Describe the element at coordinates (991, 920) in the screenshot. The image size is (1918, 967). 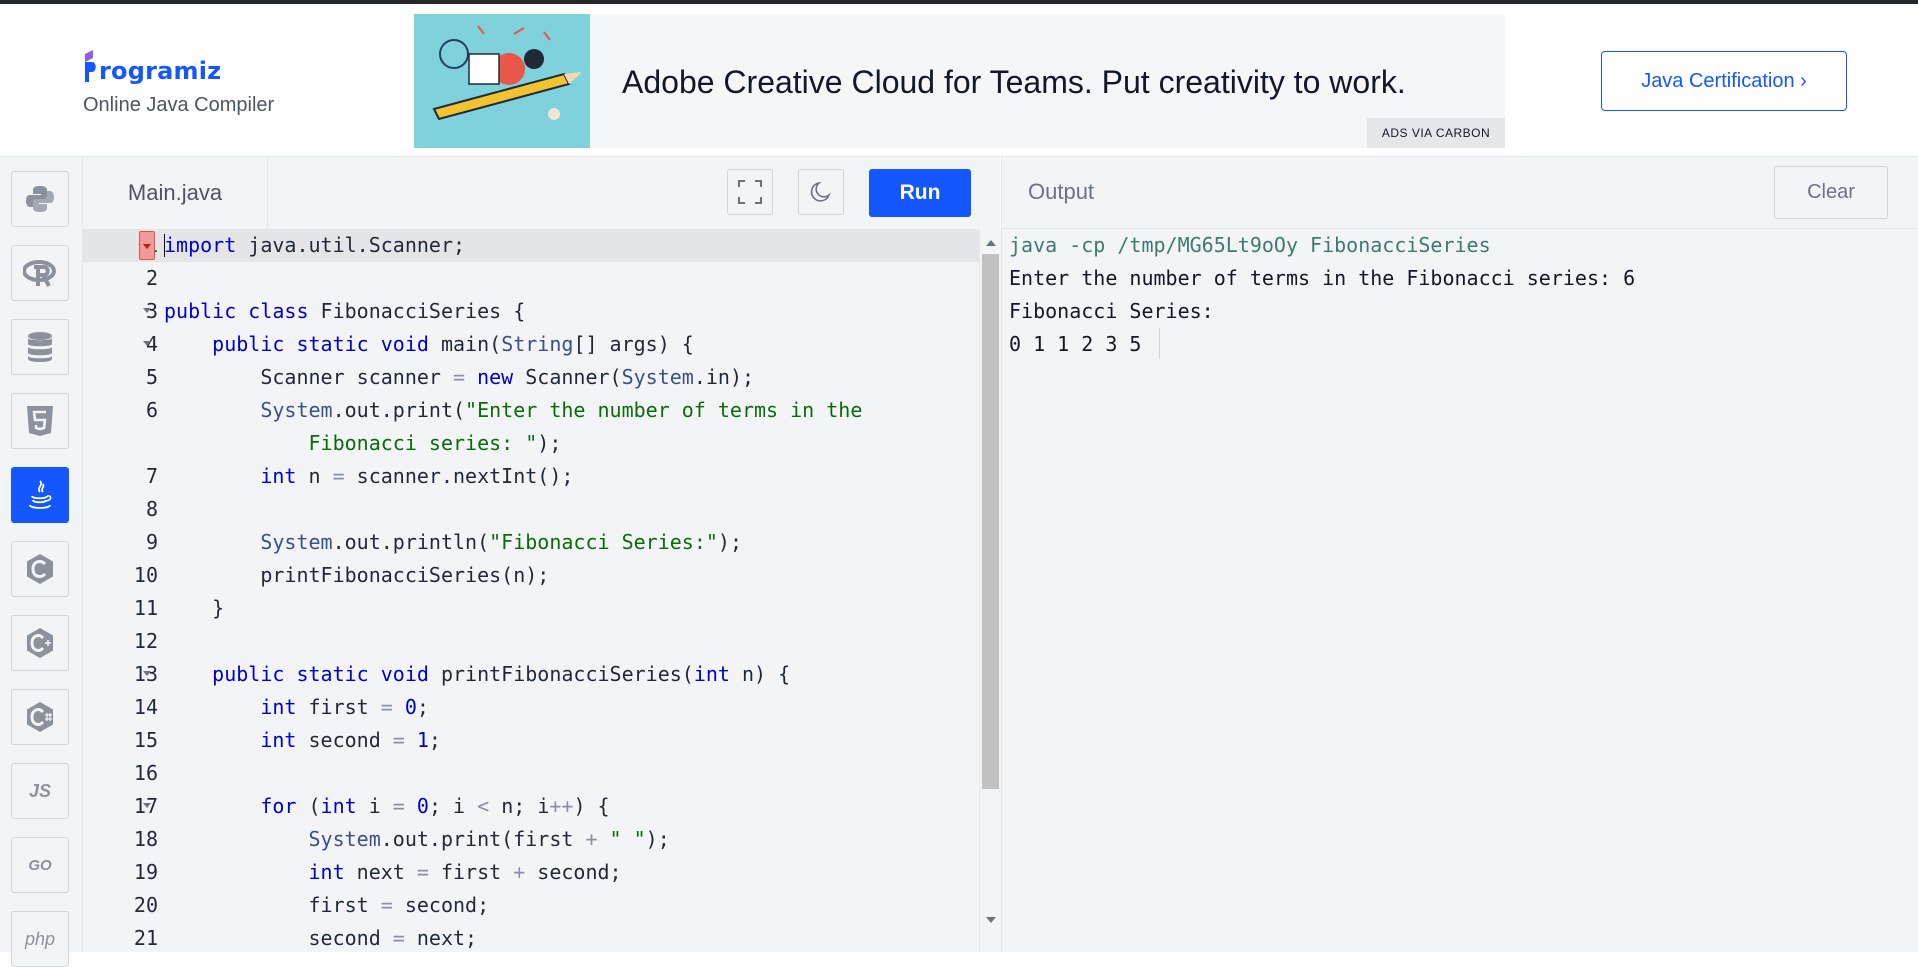
I see `scroll-down-icon` at that location.